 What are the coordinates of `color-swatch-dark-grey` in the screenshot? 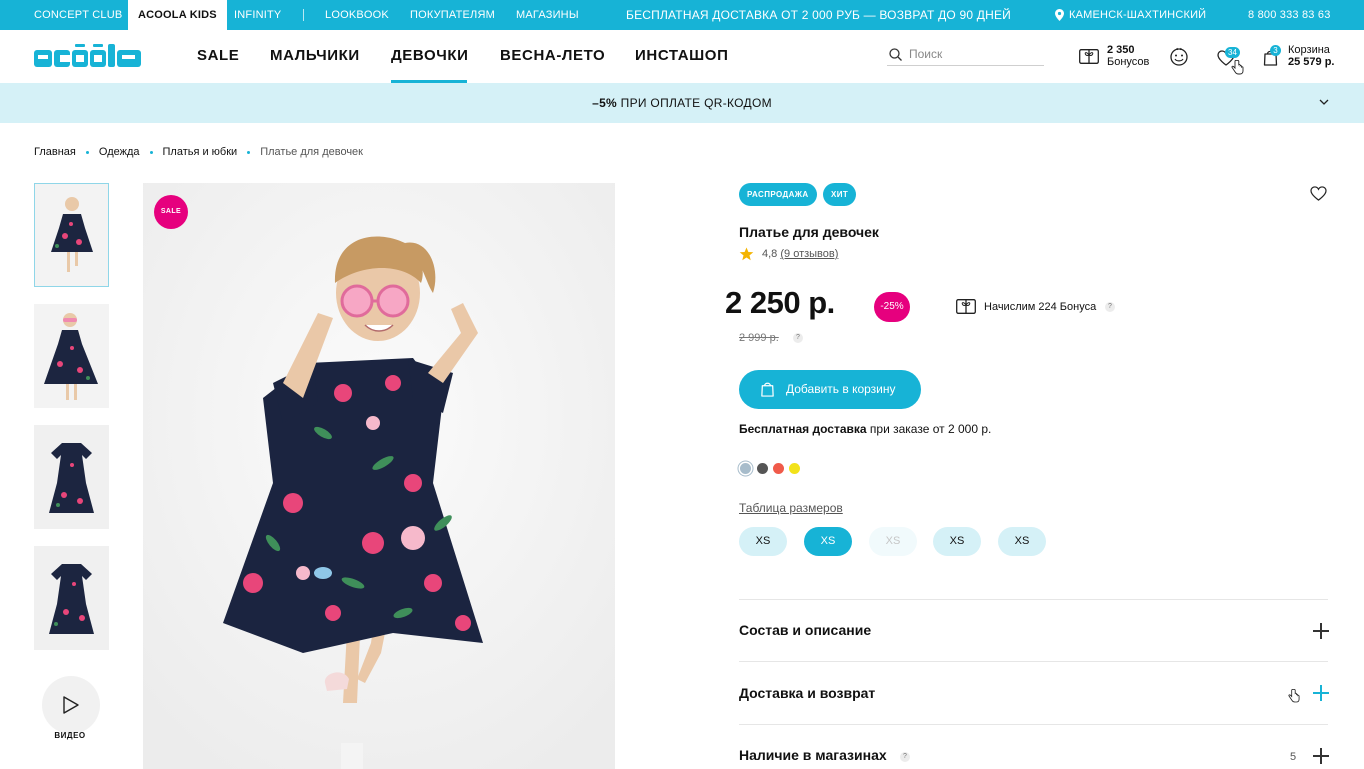 It's located at (762, 468).